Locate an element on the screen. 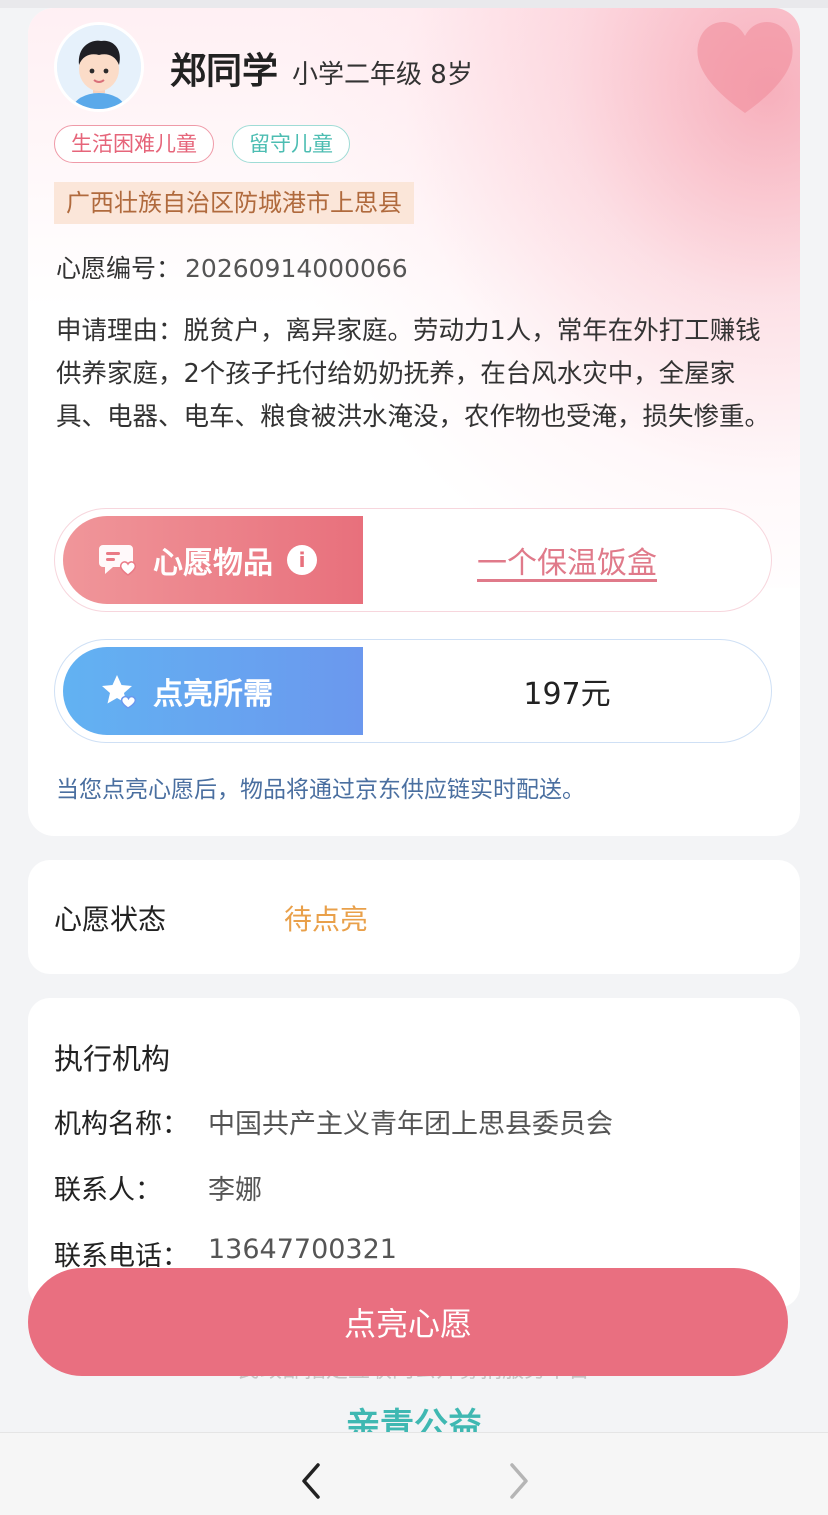 The image size is (828, 1515). need-amount-value: 197元 is located at coordinates (567, 694).